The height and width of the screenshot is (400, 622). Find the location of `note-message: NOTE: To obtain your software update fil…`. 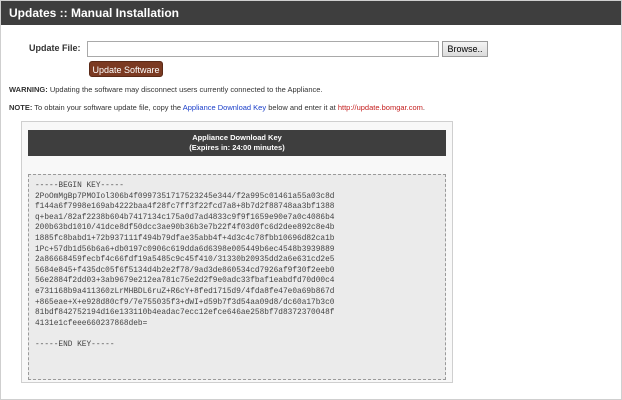

note-message: NOTE: To obtain your software update fil… is located at coordinates (217, 107).